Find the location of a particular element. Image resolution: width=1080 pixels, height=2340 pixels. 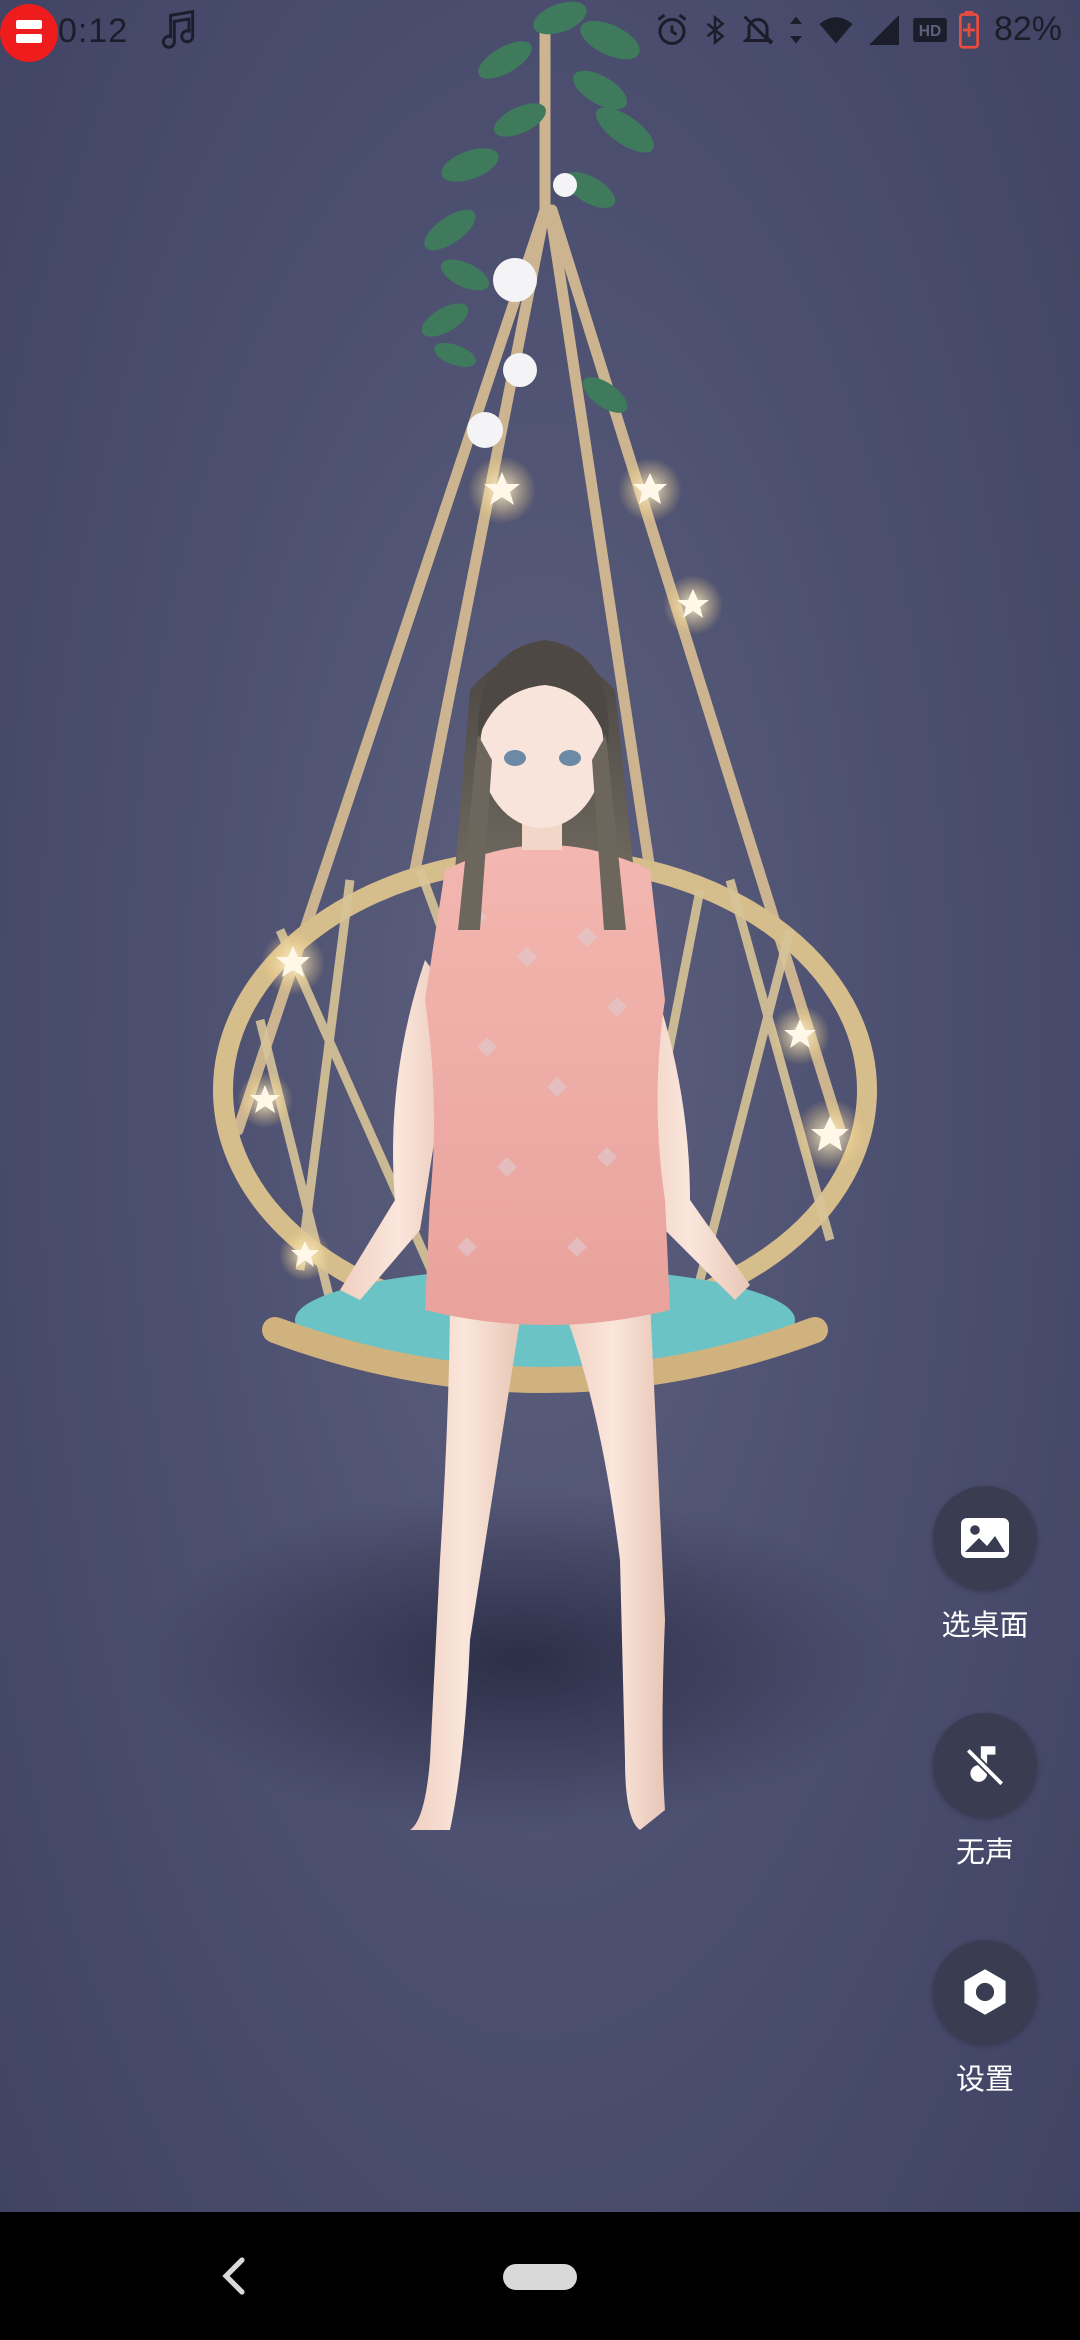

home-pill is located at coordinates (540, 2277).